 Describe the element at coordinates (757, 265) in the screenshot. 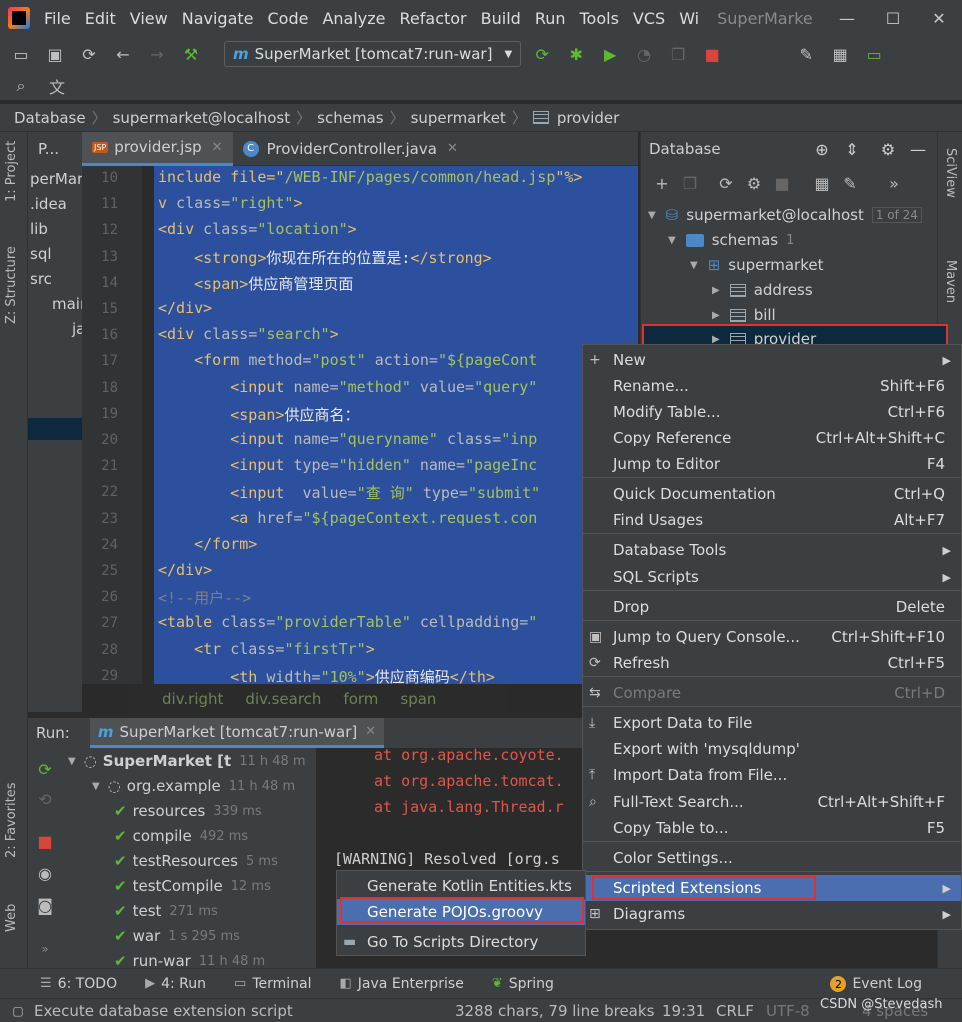

I see `tree-schema: ▼ ⊞ supermarket` at that location.